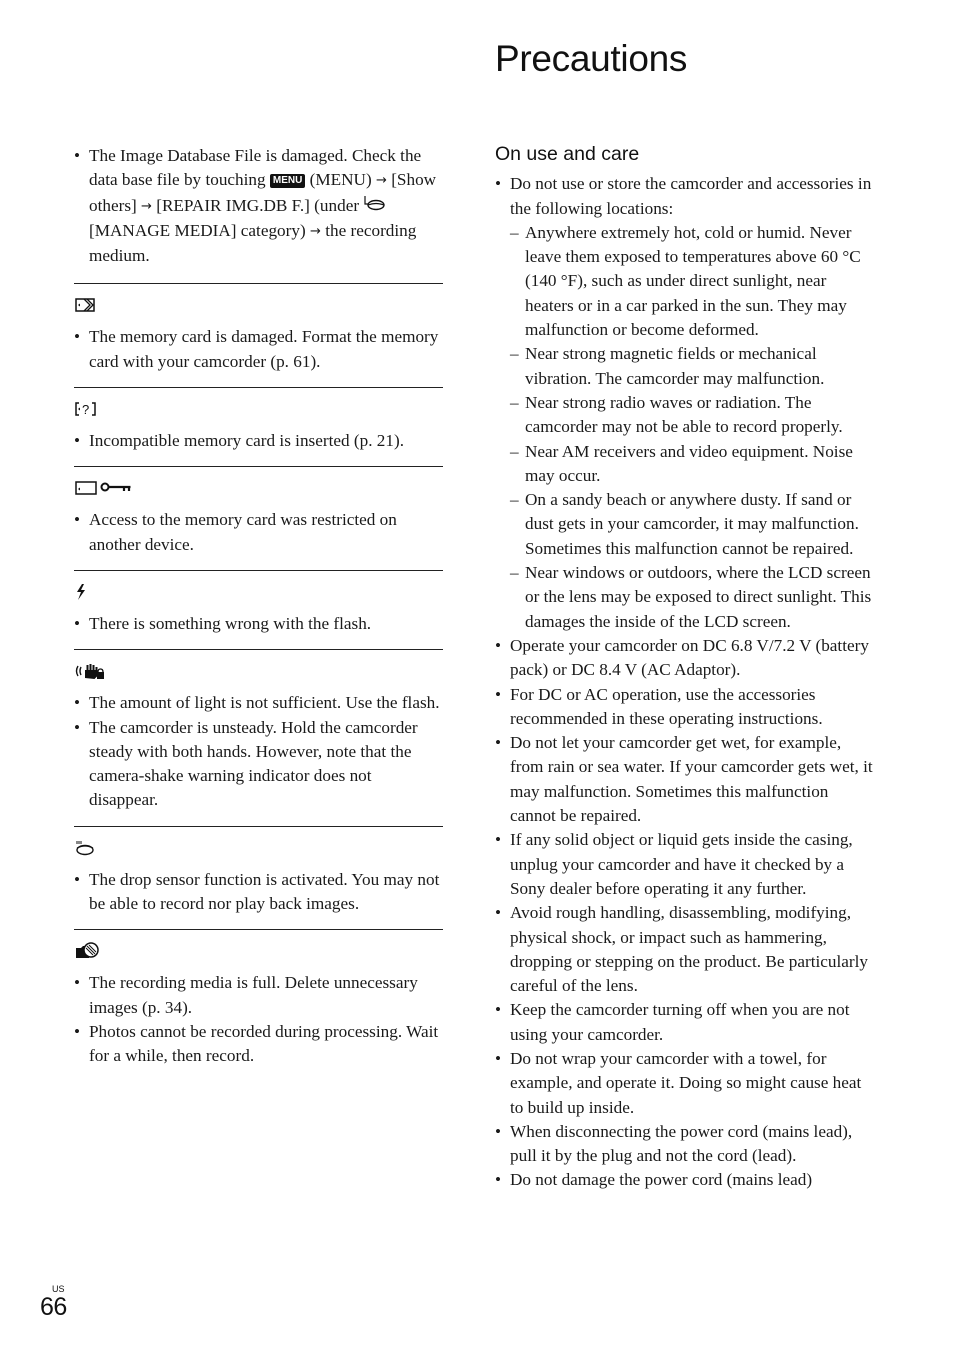 The image size is (954, 1357). I want to click on section-heading: On use and care, so click(567, 154).